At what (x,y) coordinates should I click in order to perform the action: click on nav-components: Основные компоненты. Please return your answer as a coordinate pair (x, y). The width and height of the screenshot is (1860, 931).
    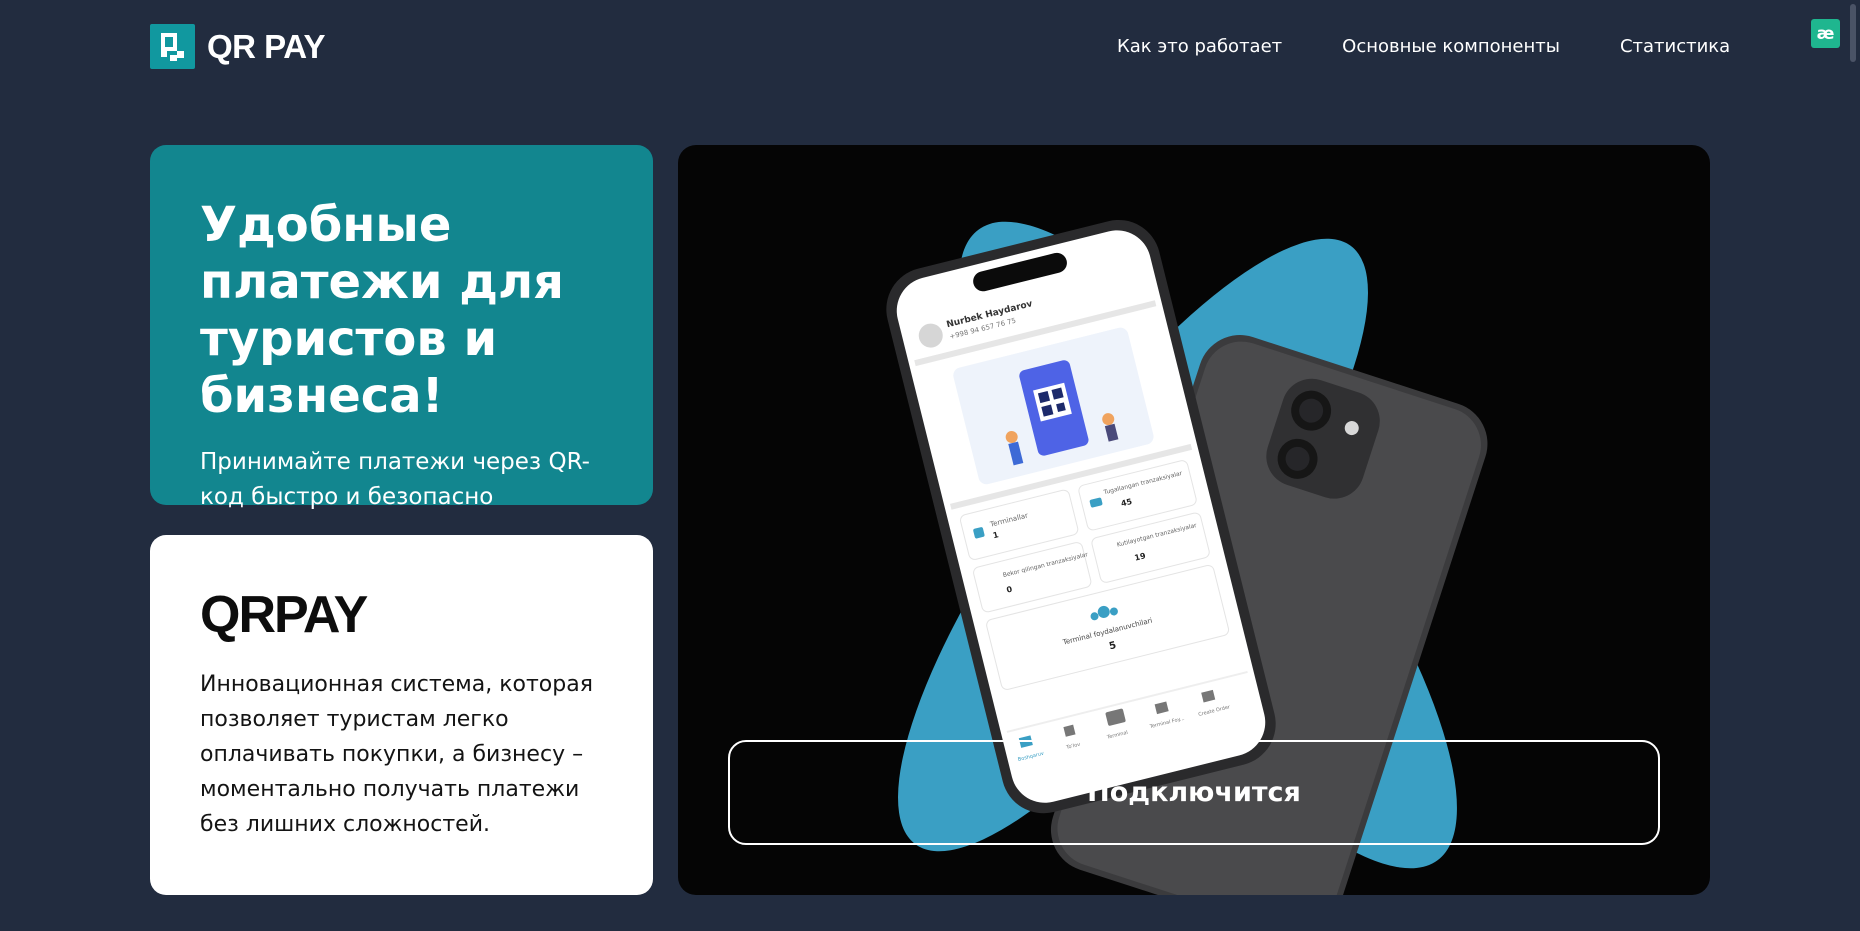
    Looking at the image, I should click on (1451, 46).